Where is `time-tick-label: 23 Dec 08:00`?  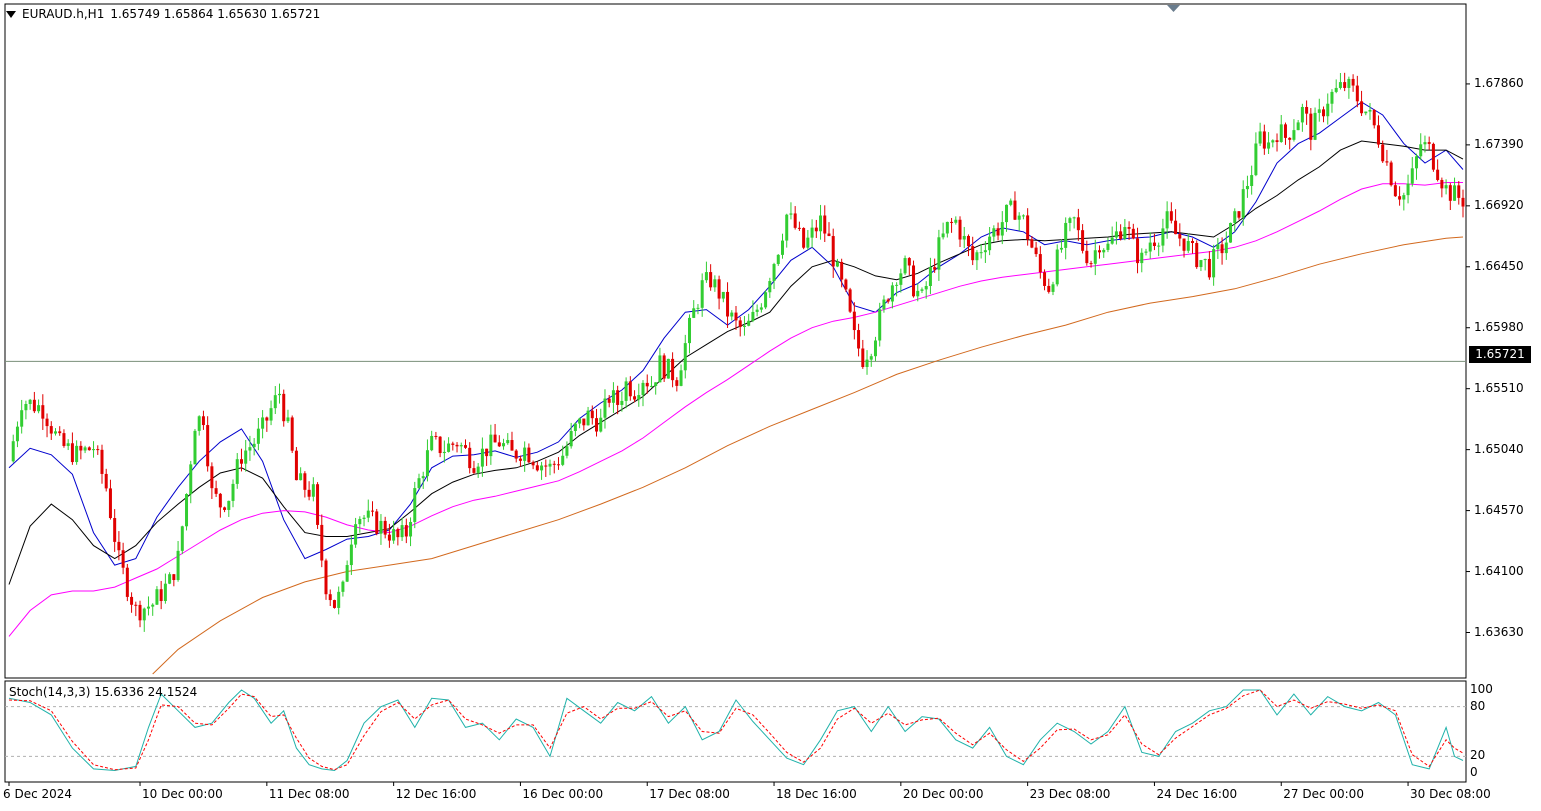 time-tick-label: 23 Dec 08:00 is located at coordinates (1070, 794).